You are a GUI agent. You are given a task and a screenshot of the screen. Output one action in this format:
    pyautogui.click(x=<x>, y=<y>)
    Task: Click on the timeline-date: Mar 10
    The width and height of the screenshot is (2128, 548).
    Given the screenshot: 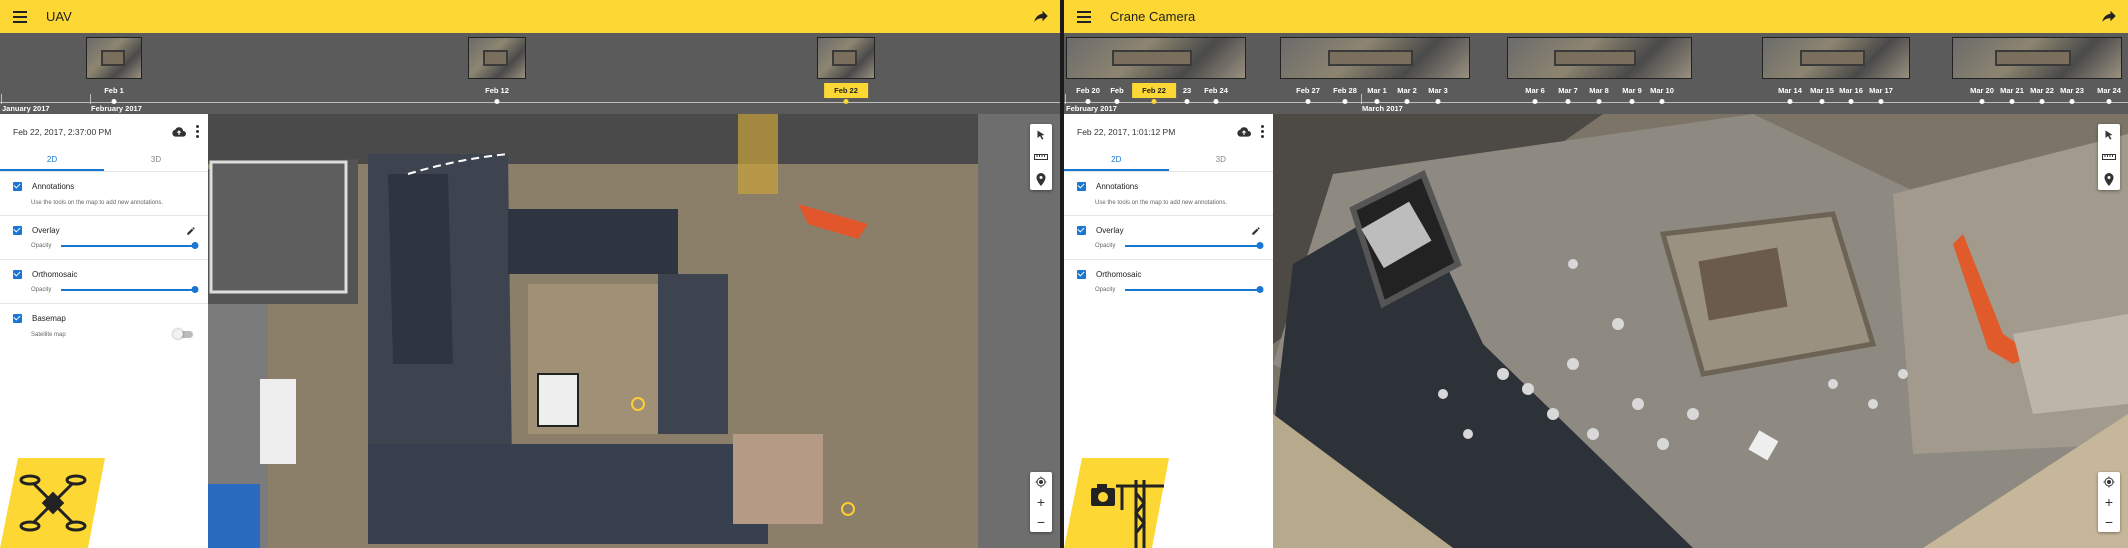 What is the action you would take?
    pyautogui.click(x=1662, y=90)
    